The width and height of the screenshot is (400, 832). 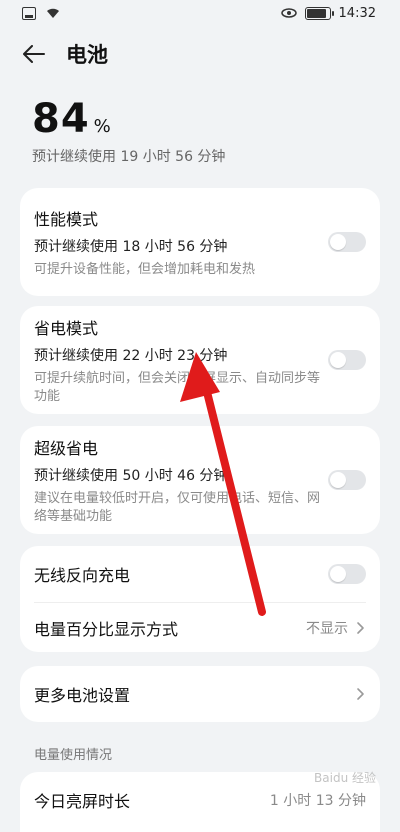 I want to click on power-saving-toggle, so click(x=347, y=360).